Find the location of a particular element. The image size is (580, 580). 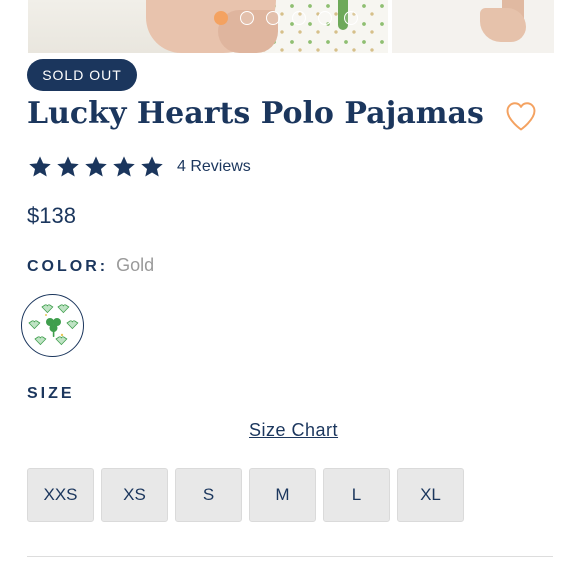

product-photo-main is located at coordinates (208, 26).